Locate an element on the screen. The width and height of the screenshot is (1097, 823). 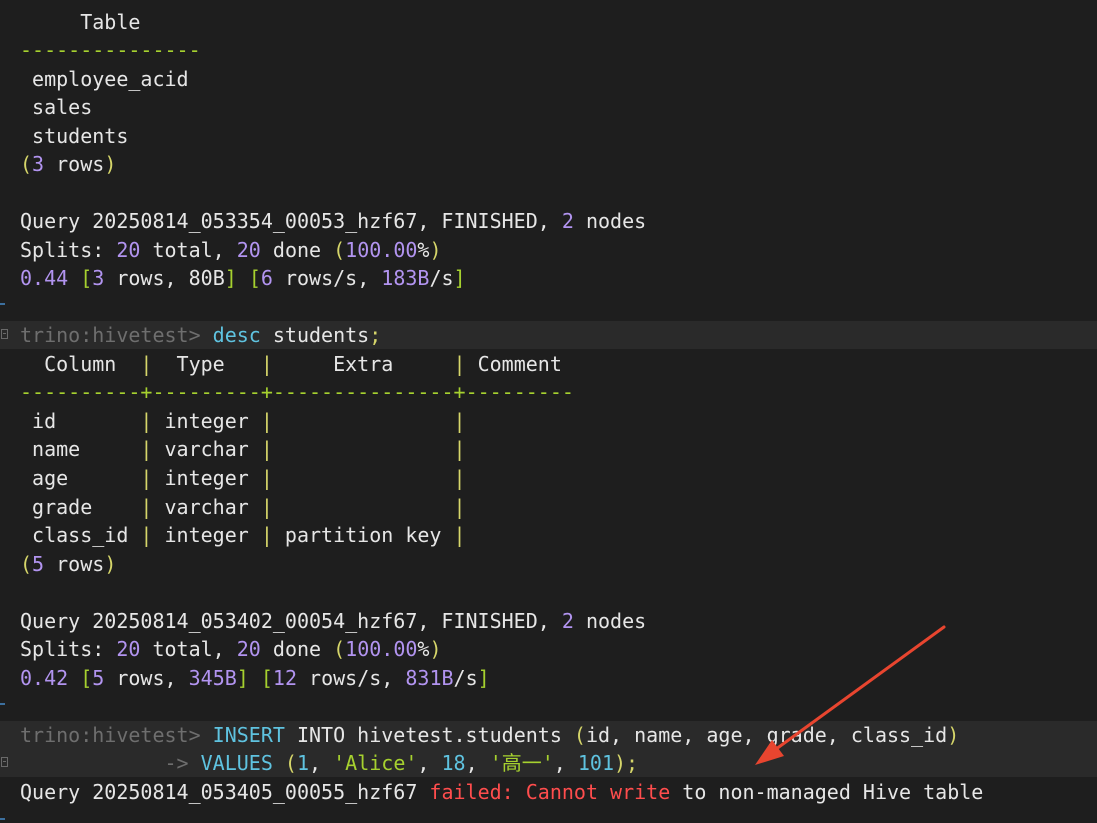
annotation-arrow-icon is located at coordinates (850, 695).